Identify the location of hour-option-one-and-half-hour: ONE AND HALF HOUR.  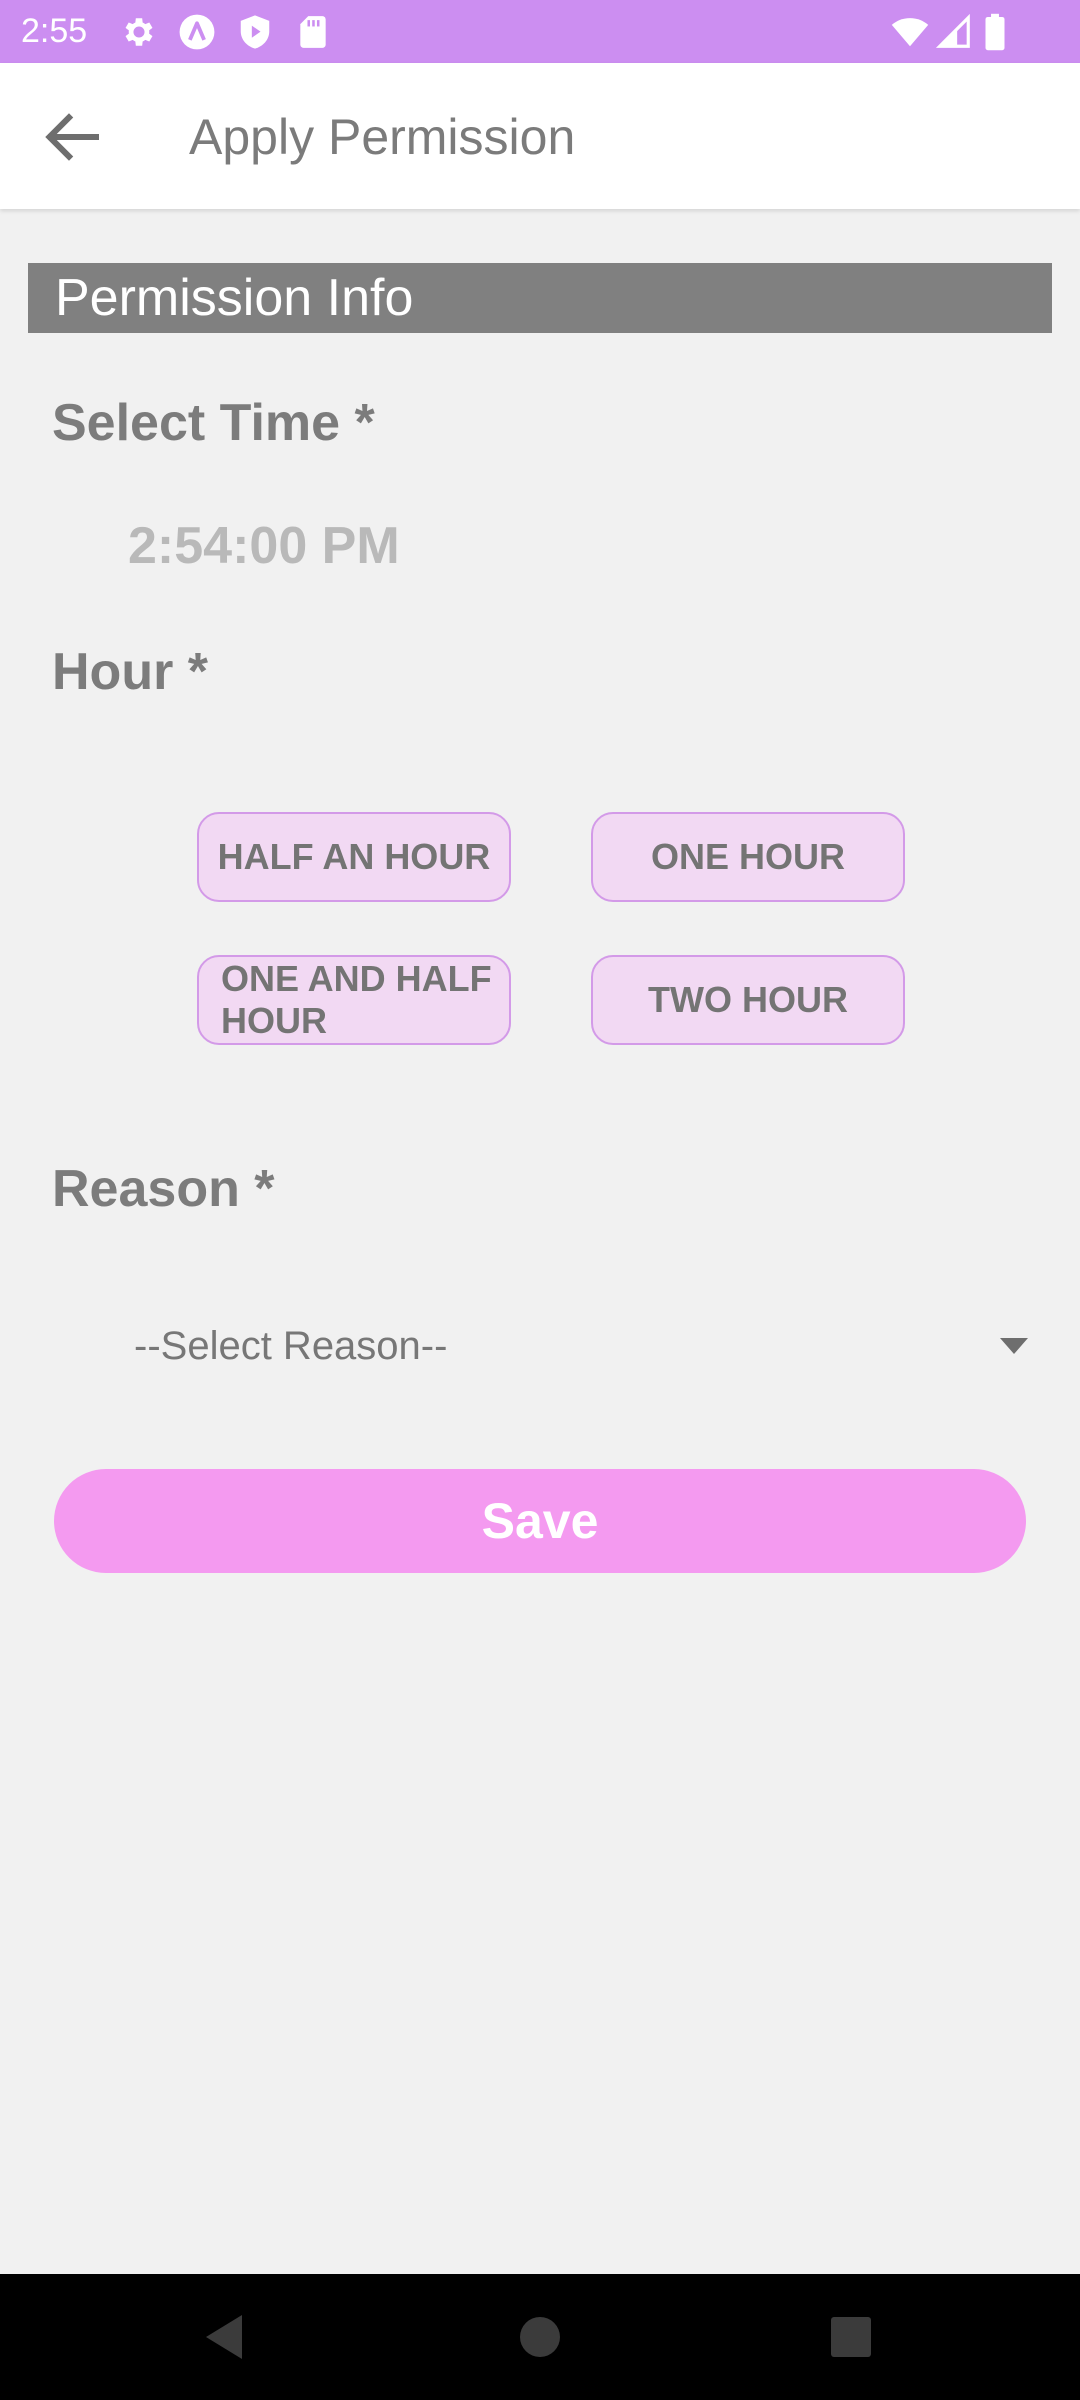
(354, 1000).